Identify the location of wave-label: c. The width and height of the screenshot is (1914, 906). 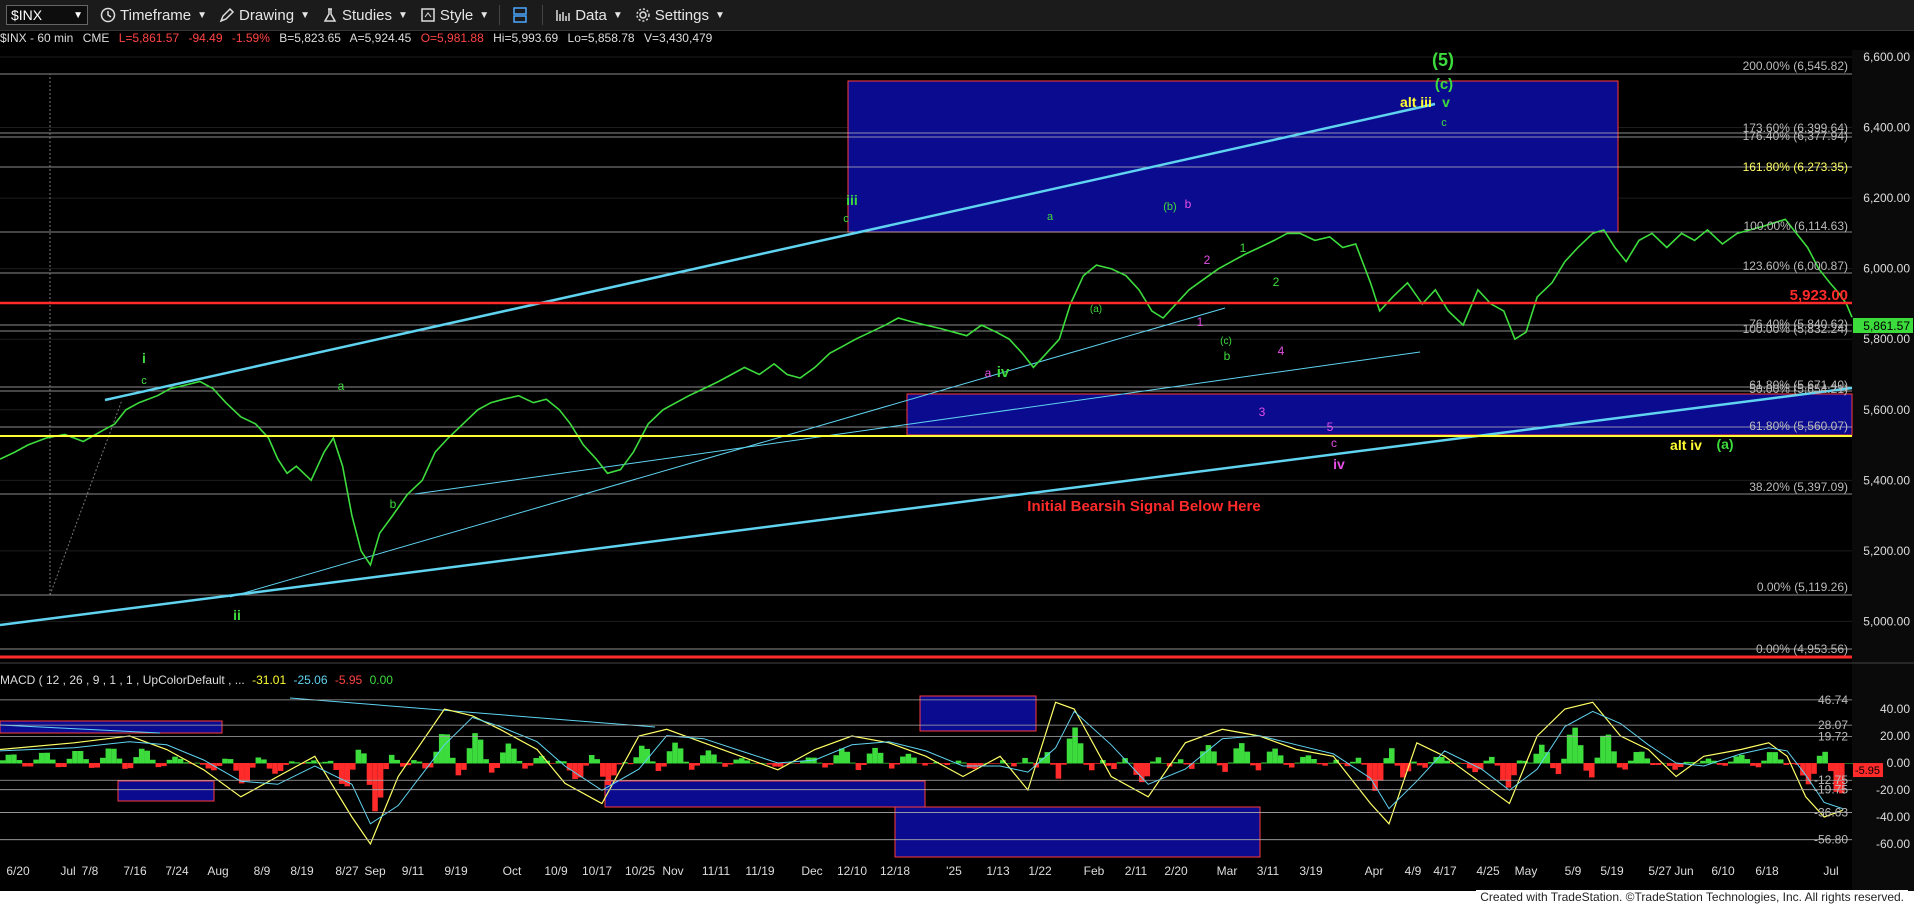
(1444, 123).